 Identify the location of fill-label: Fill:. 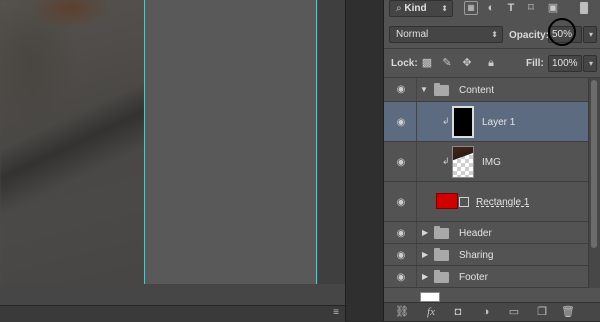
(535, 63).